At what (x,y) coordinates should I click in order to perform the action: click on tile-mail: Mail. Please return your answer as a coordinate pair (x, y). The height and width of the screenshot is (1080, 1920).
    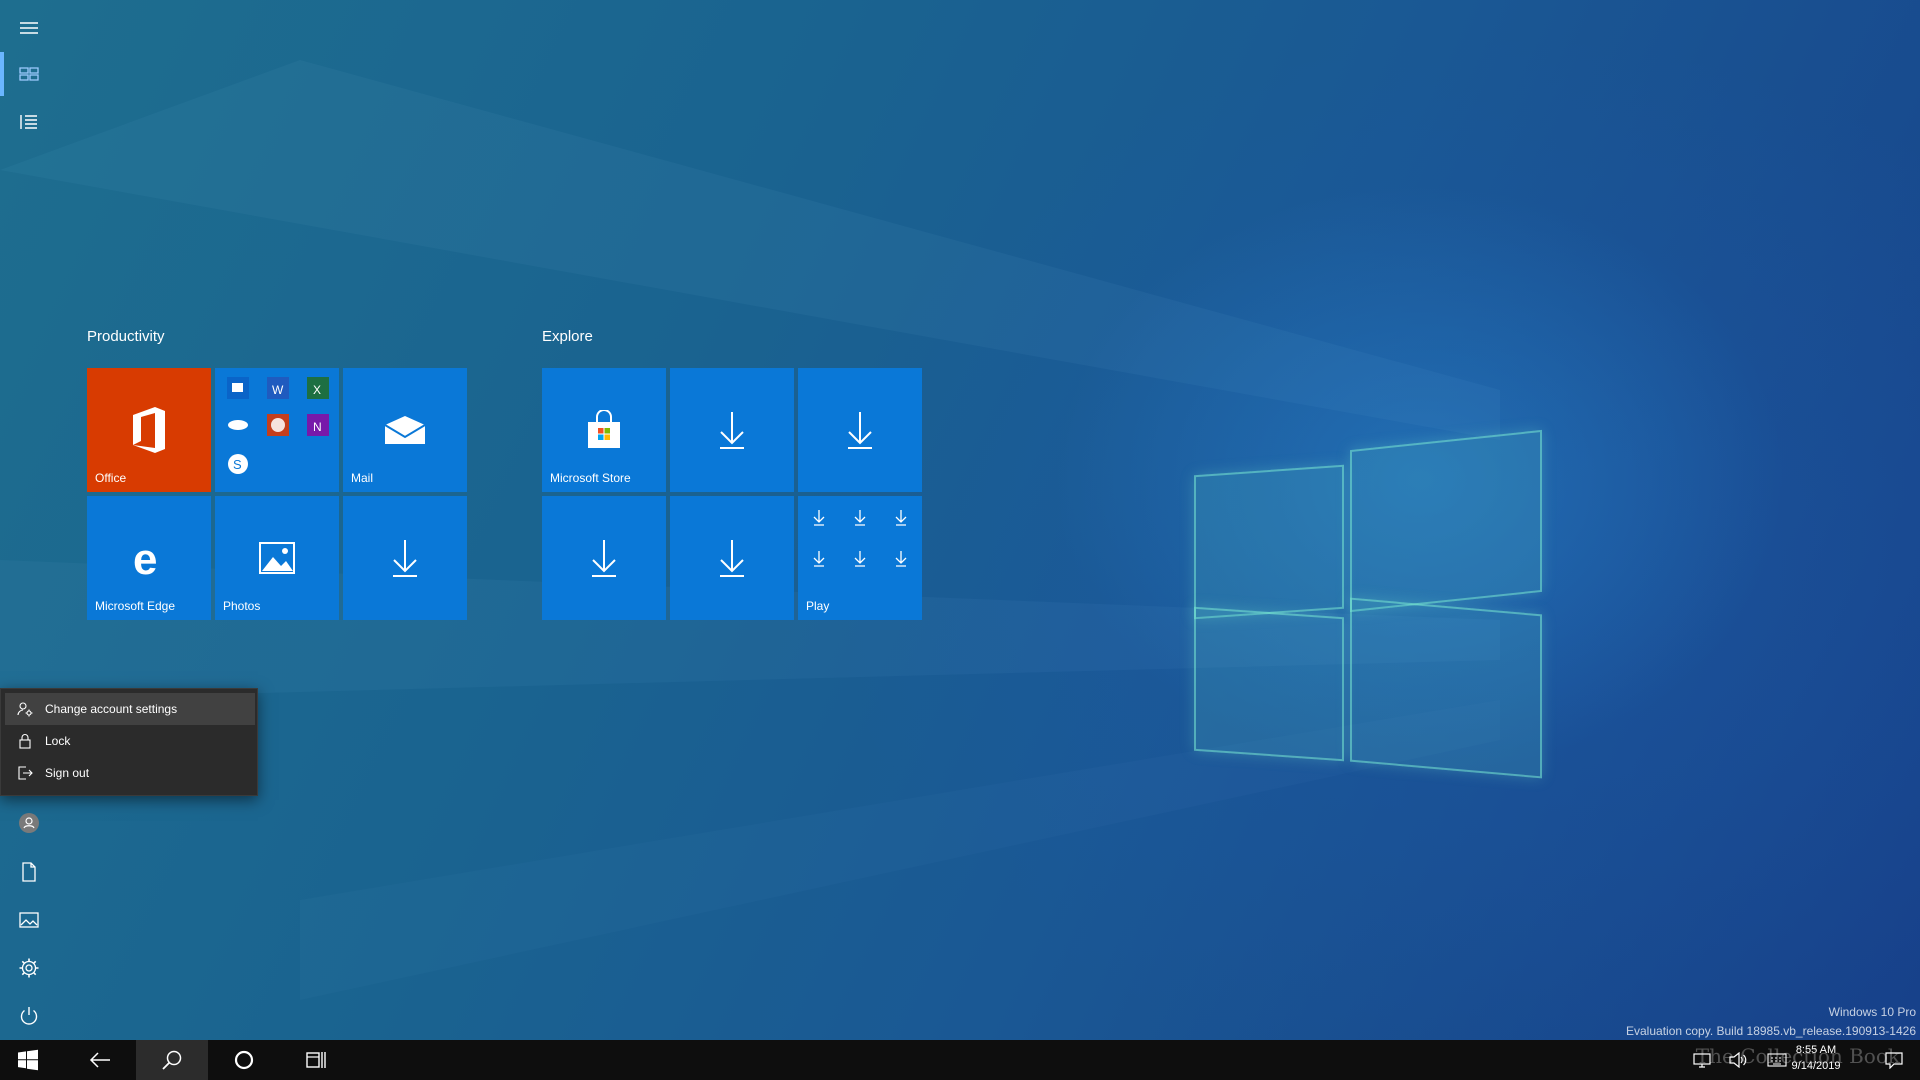
    Looking at the image, I should click on (405, 430).